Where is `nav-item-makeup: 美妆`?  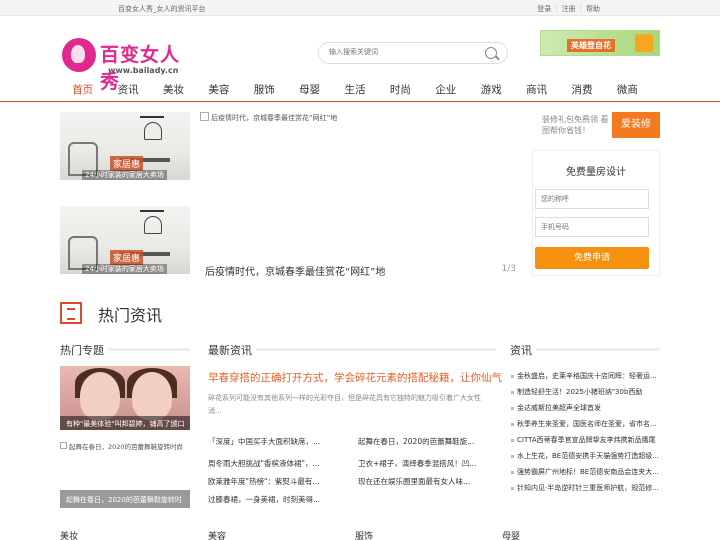
nav-item-makeup: 美妆 is located at coordinates (173, 89).